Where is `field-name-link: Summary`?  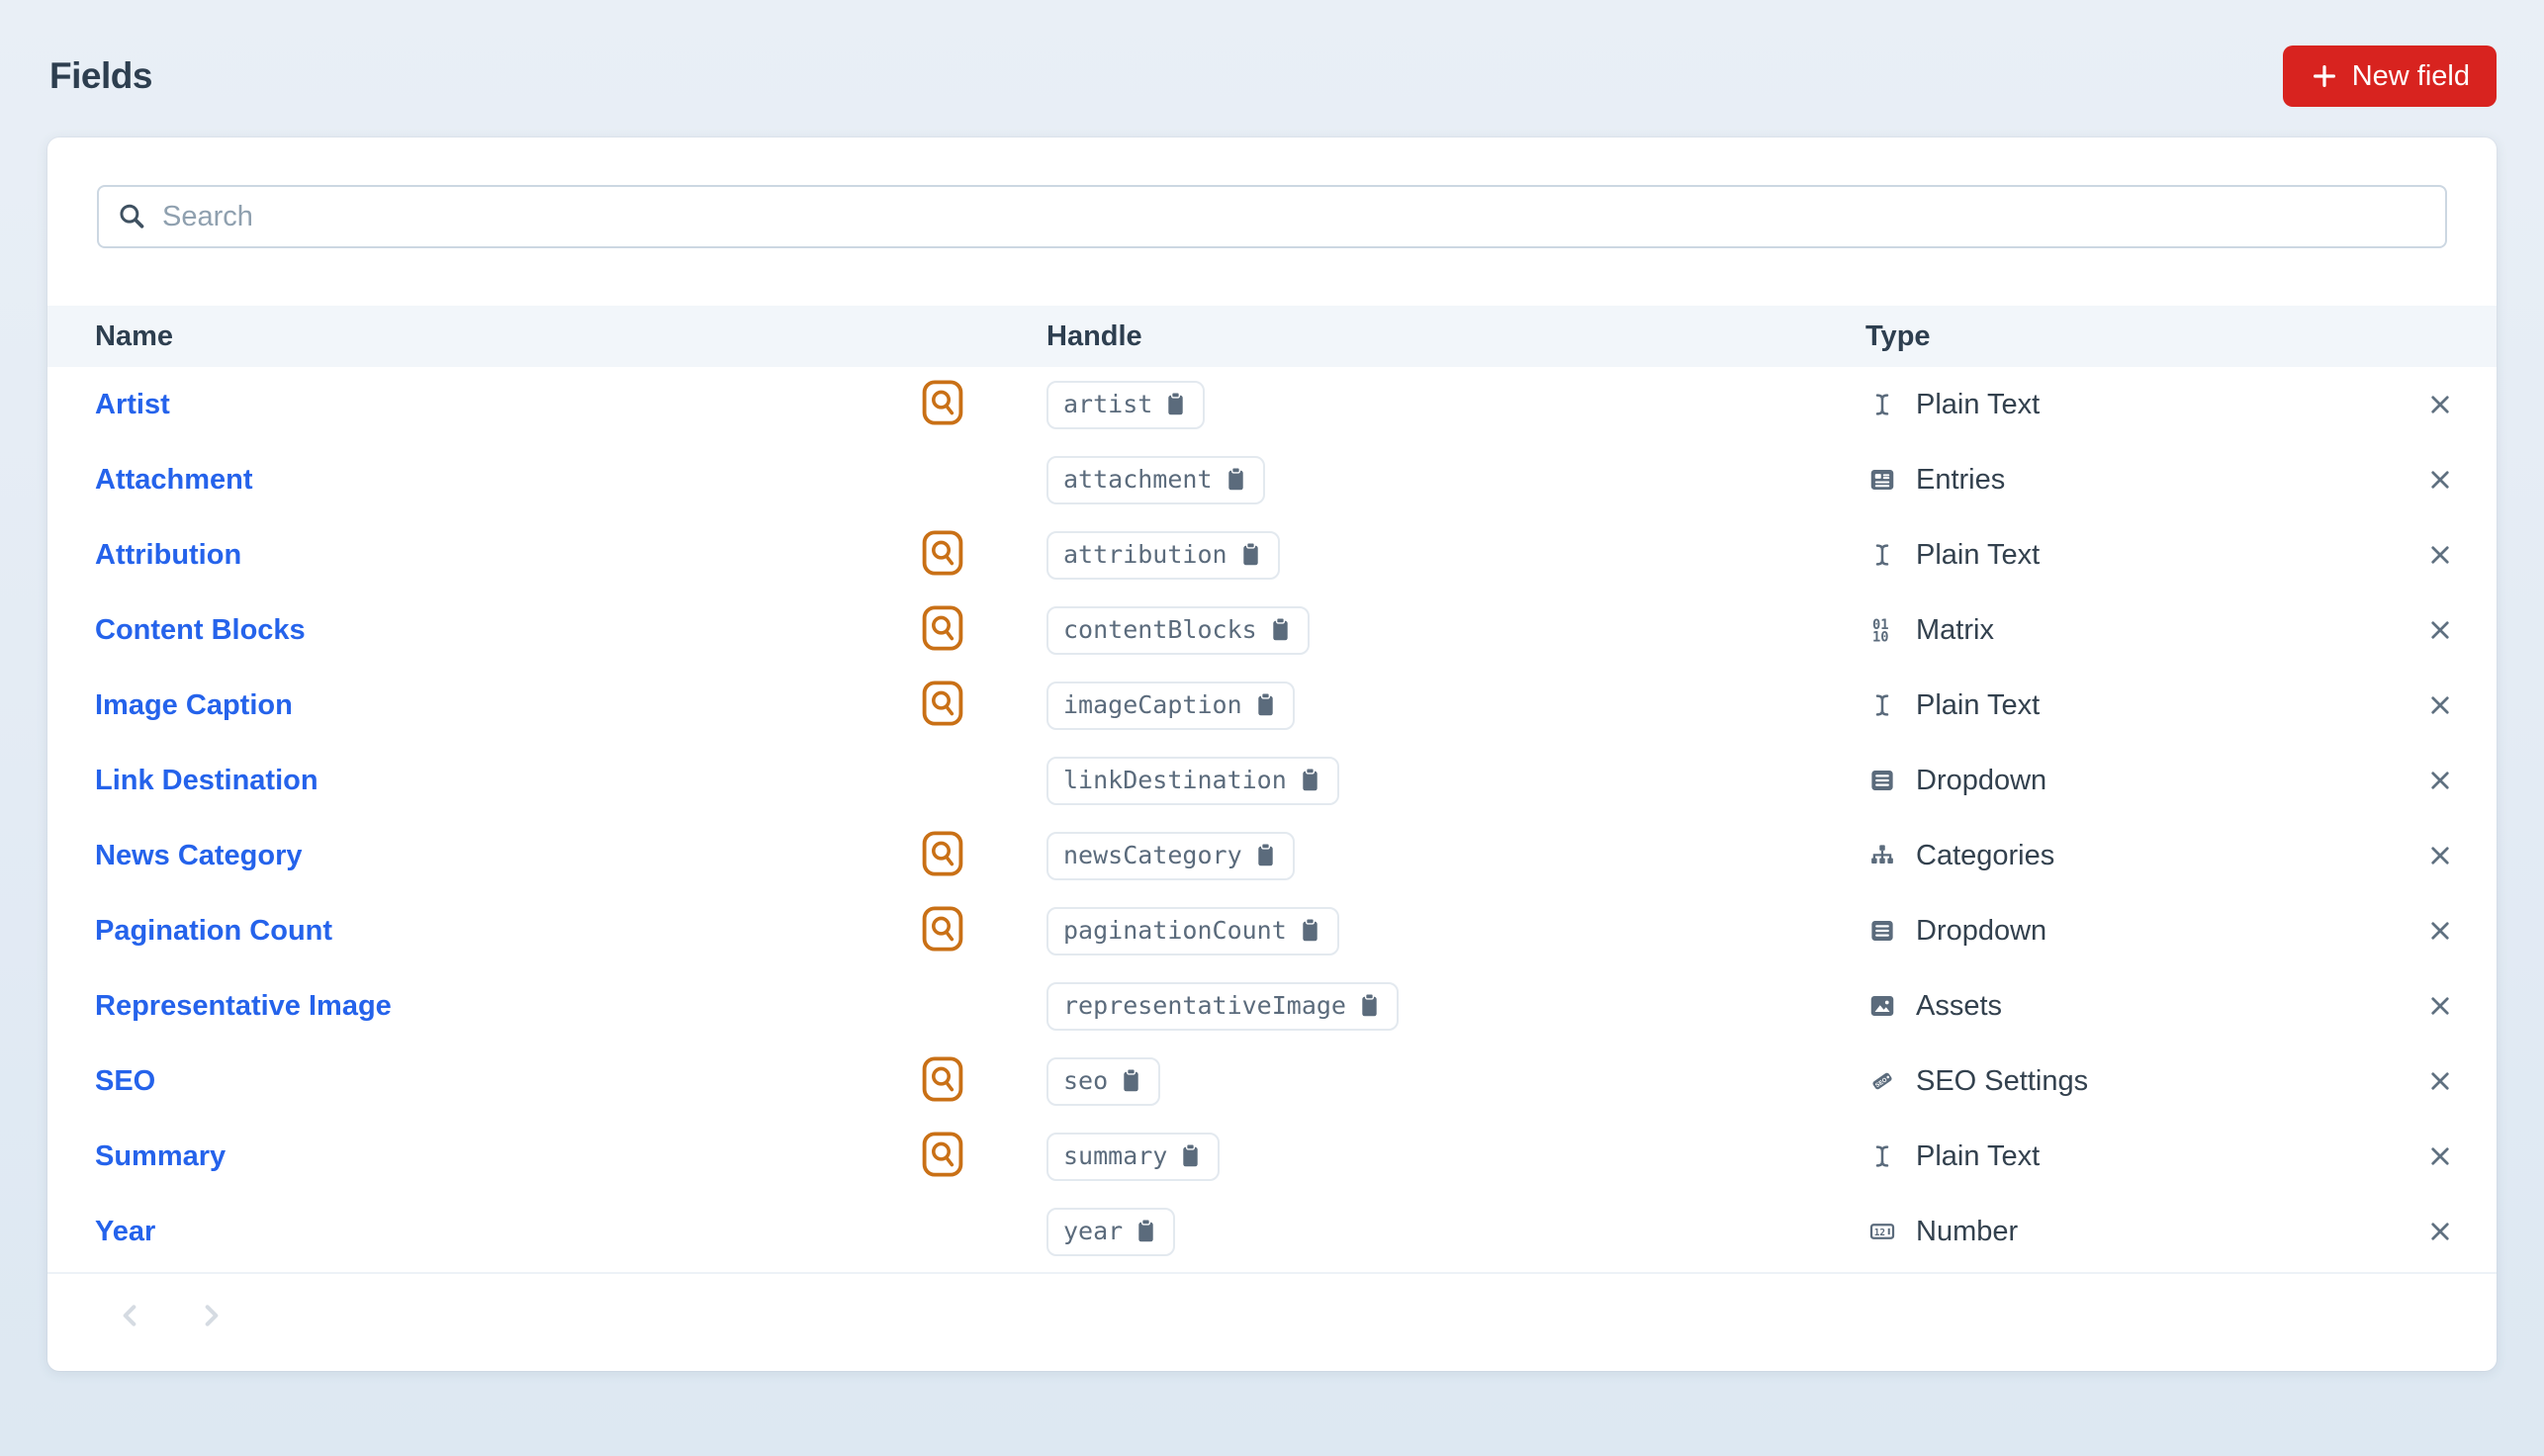
field-name-link: Summary is located at coordinates (161, 1156).